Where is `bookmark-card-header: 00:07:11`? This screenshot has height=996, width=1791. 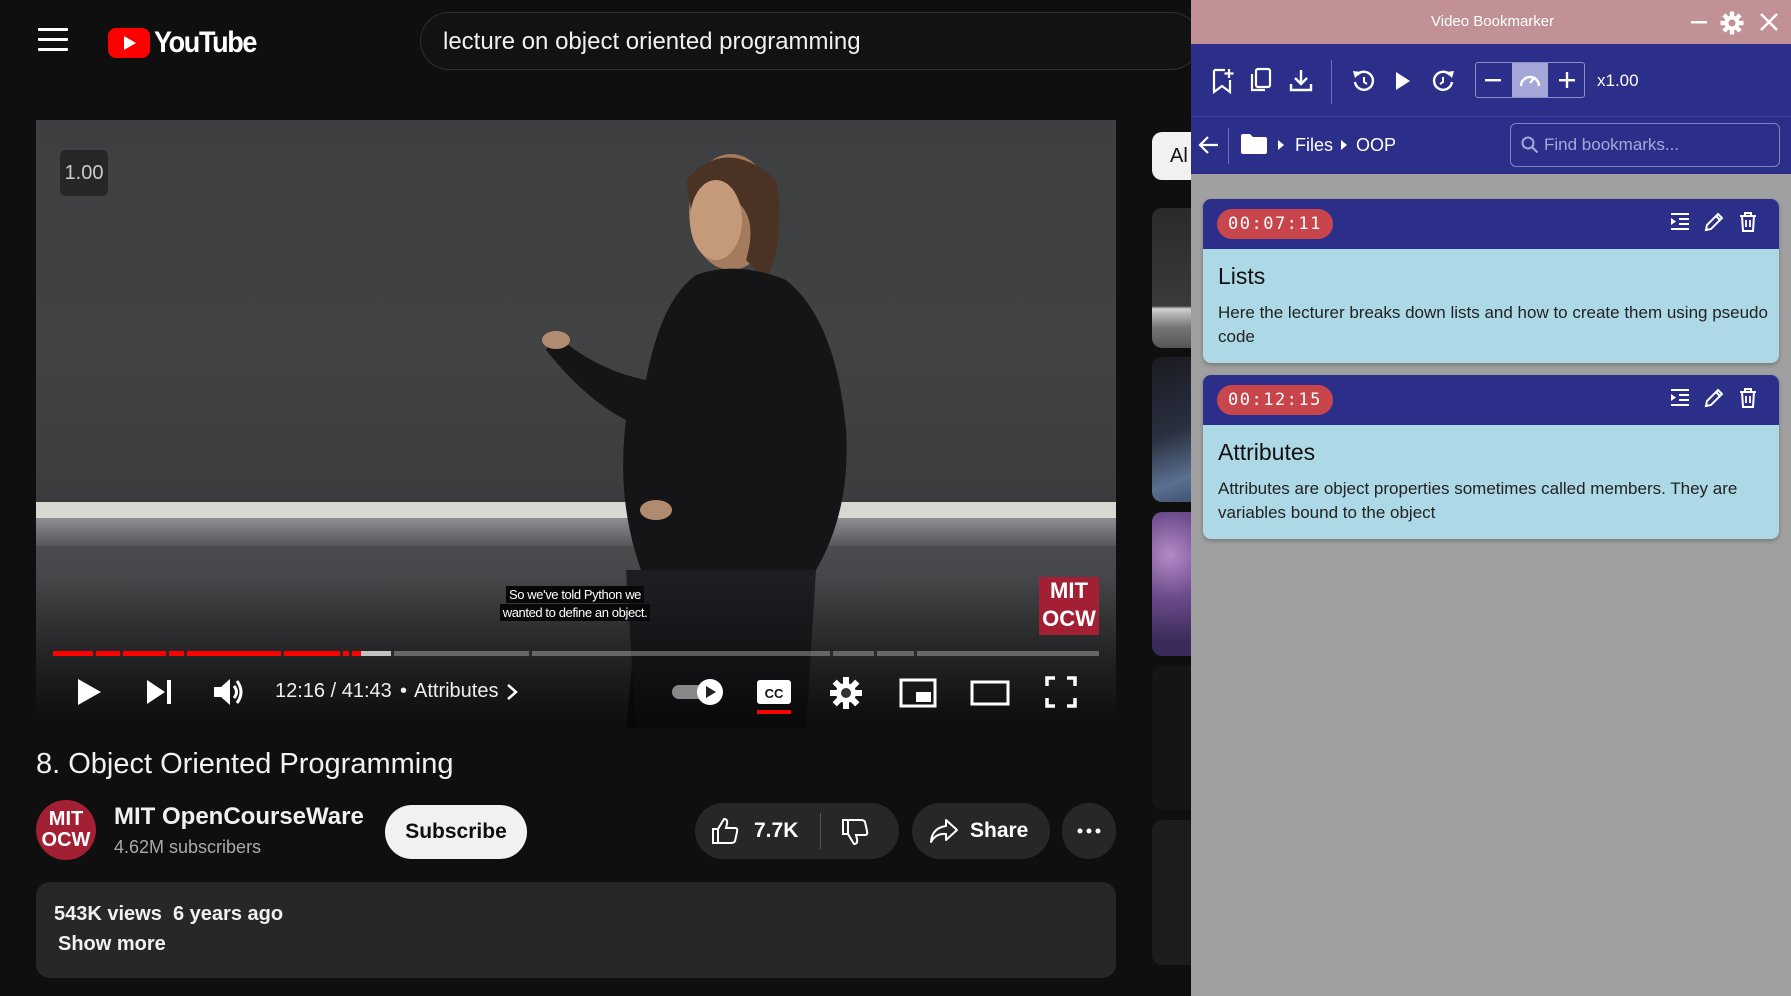
bookmark-card-header: 00:07:11 is located at coordinates (1491, 224).